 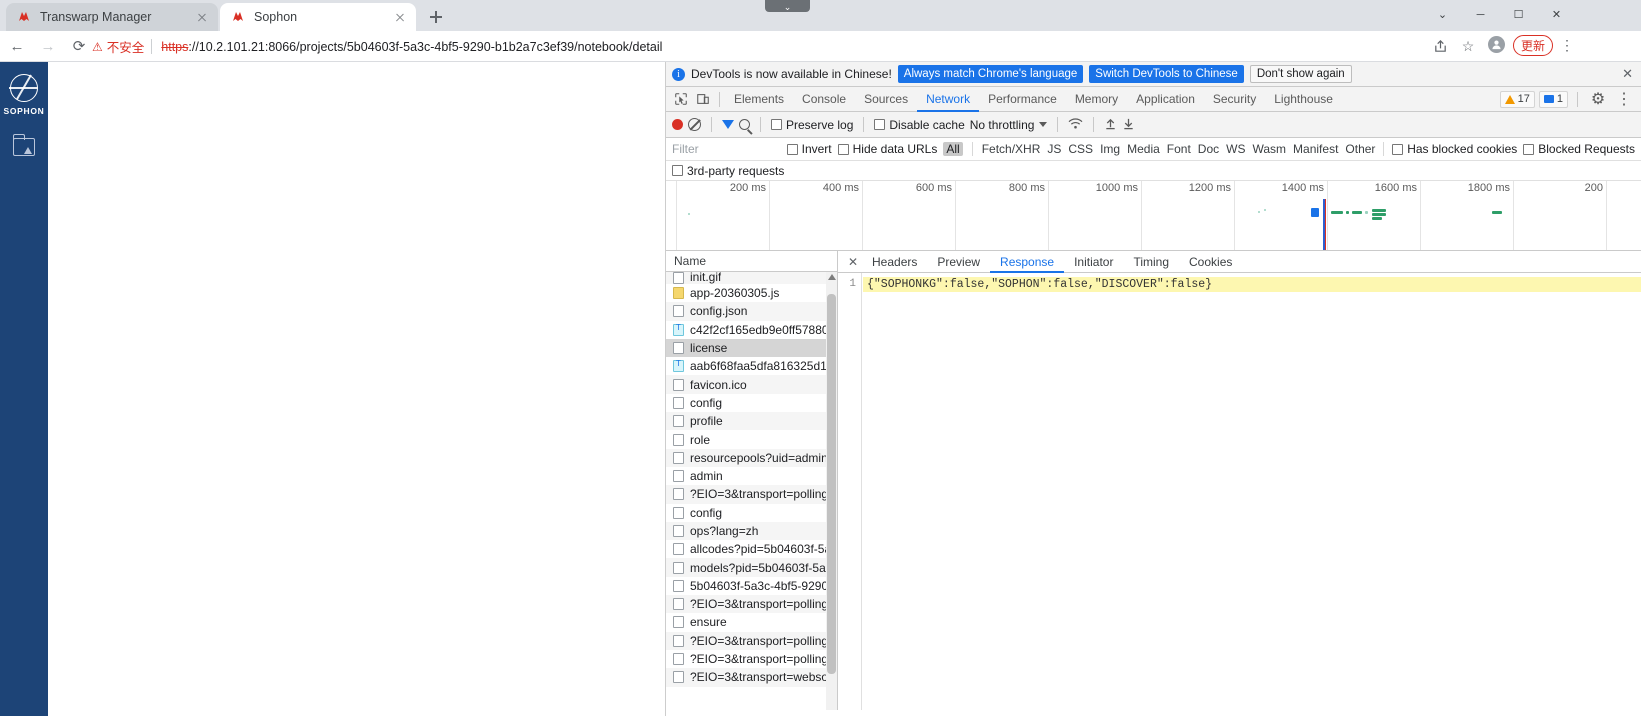 What do you see at coordinates (703, 99) in the screenshot?
I see `device-toolbar-icon` at bounding box center [703, 99].